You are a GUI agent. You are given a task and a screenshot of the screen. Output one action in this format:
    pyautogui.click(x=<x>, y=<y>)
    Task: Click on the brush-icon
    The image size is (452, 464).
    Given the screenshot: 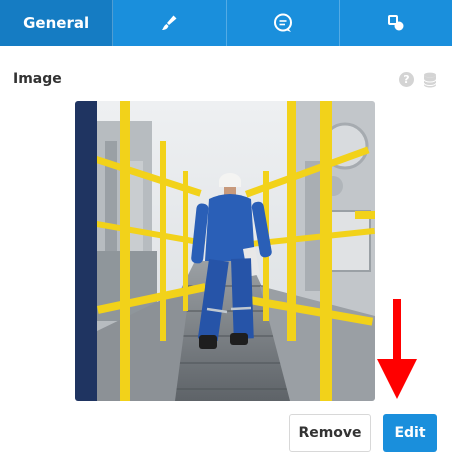 What is the action you would take?
    pyautogui.click(x=169, y=22)
    